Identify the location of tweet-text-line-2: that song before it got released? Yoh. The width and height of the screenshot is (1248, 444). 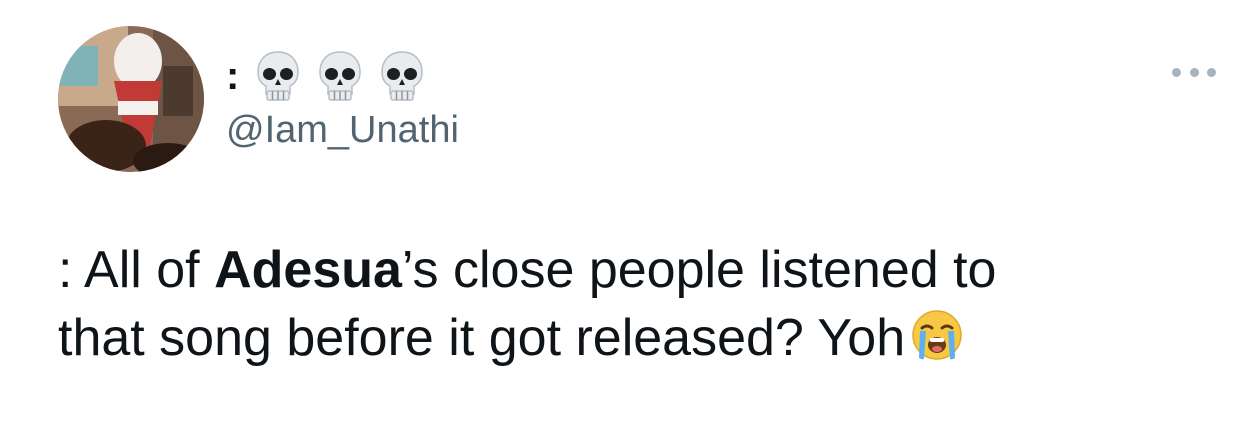
(638, 338).